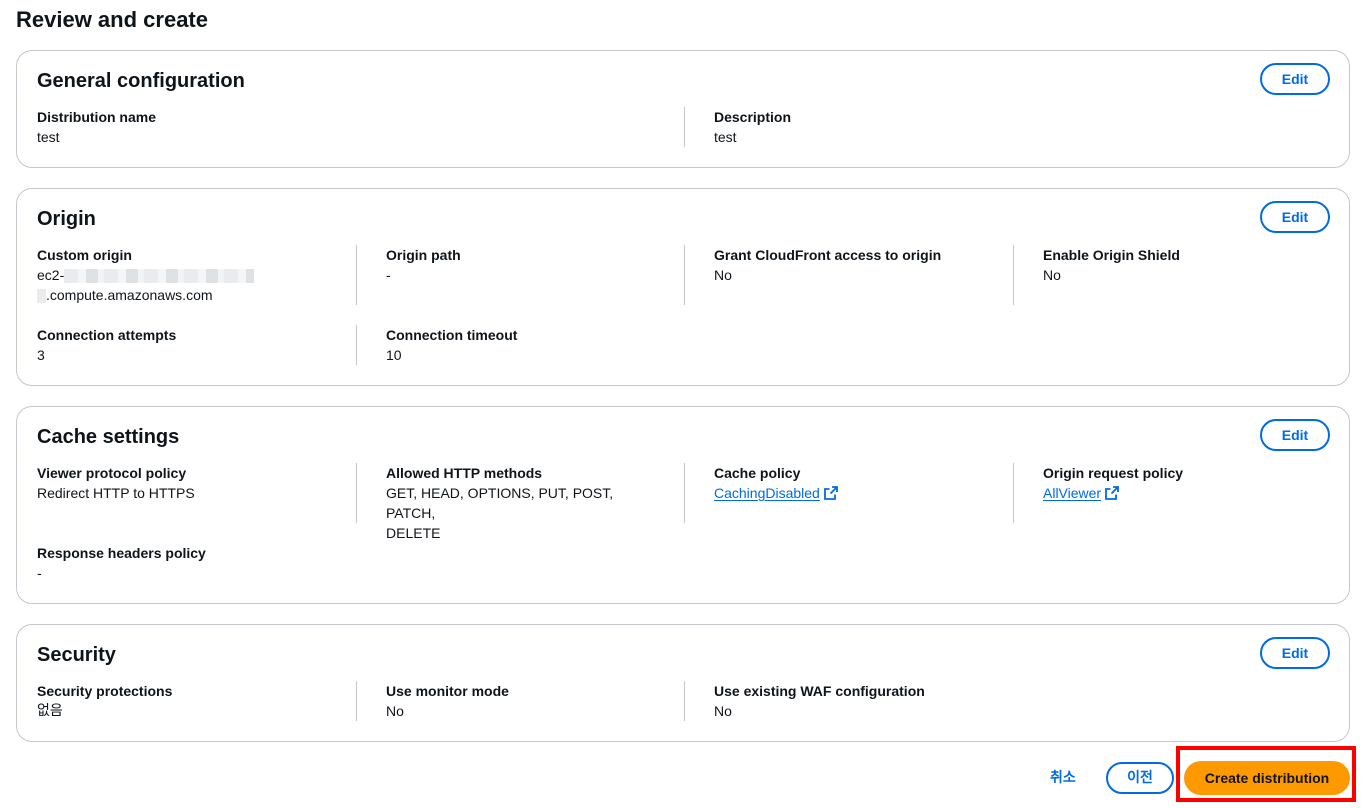 This screenshot has height=808, width=1368. Describe the element at coordinates (357, 127) in the screenshot. I see `distribution-name-field: Distribution name test` at that location.